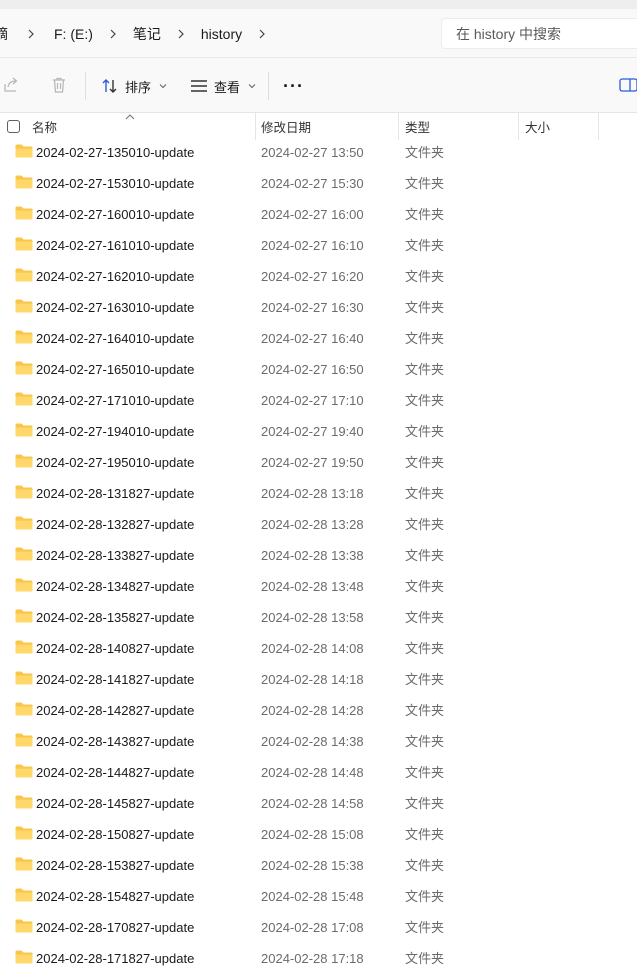  Describe the element at coordinates (227, 87) in the screenshot. I see `view-label: 查看` at that location.